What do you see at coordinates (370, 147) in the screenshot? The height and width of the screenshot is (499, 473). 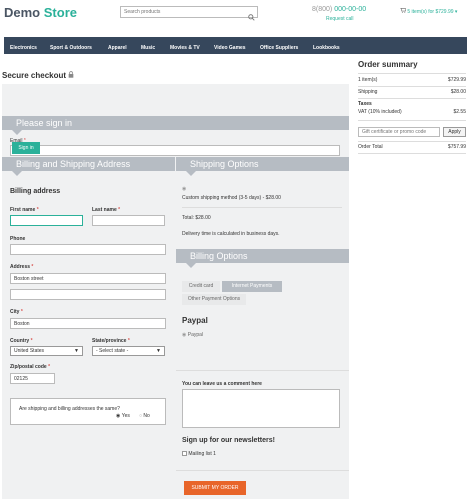 I see `summary-total-label: Order Total` at bounding box center [370, 147].